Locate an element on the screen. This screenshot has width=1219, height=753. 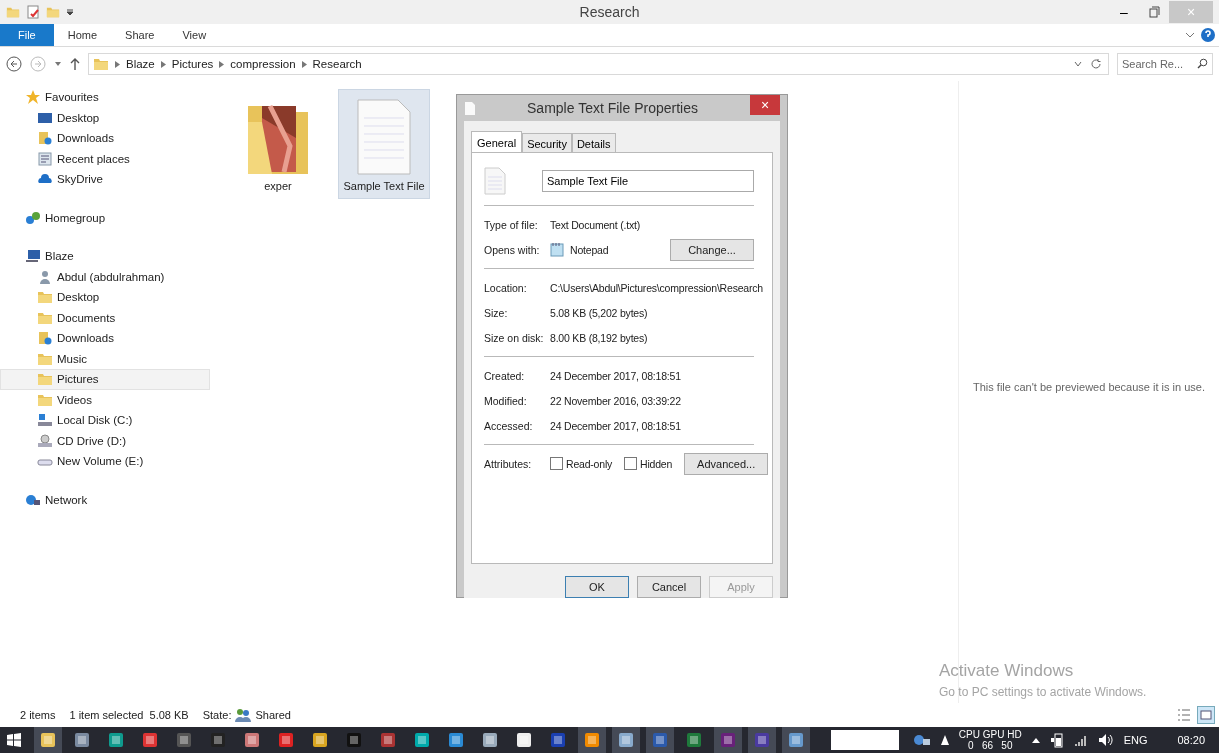
download-folder-icon is located at coordinates (45, 138).